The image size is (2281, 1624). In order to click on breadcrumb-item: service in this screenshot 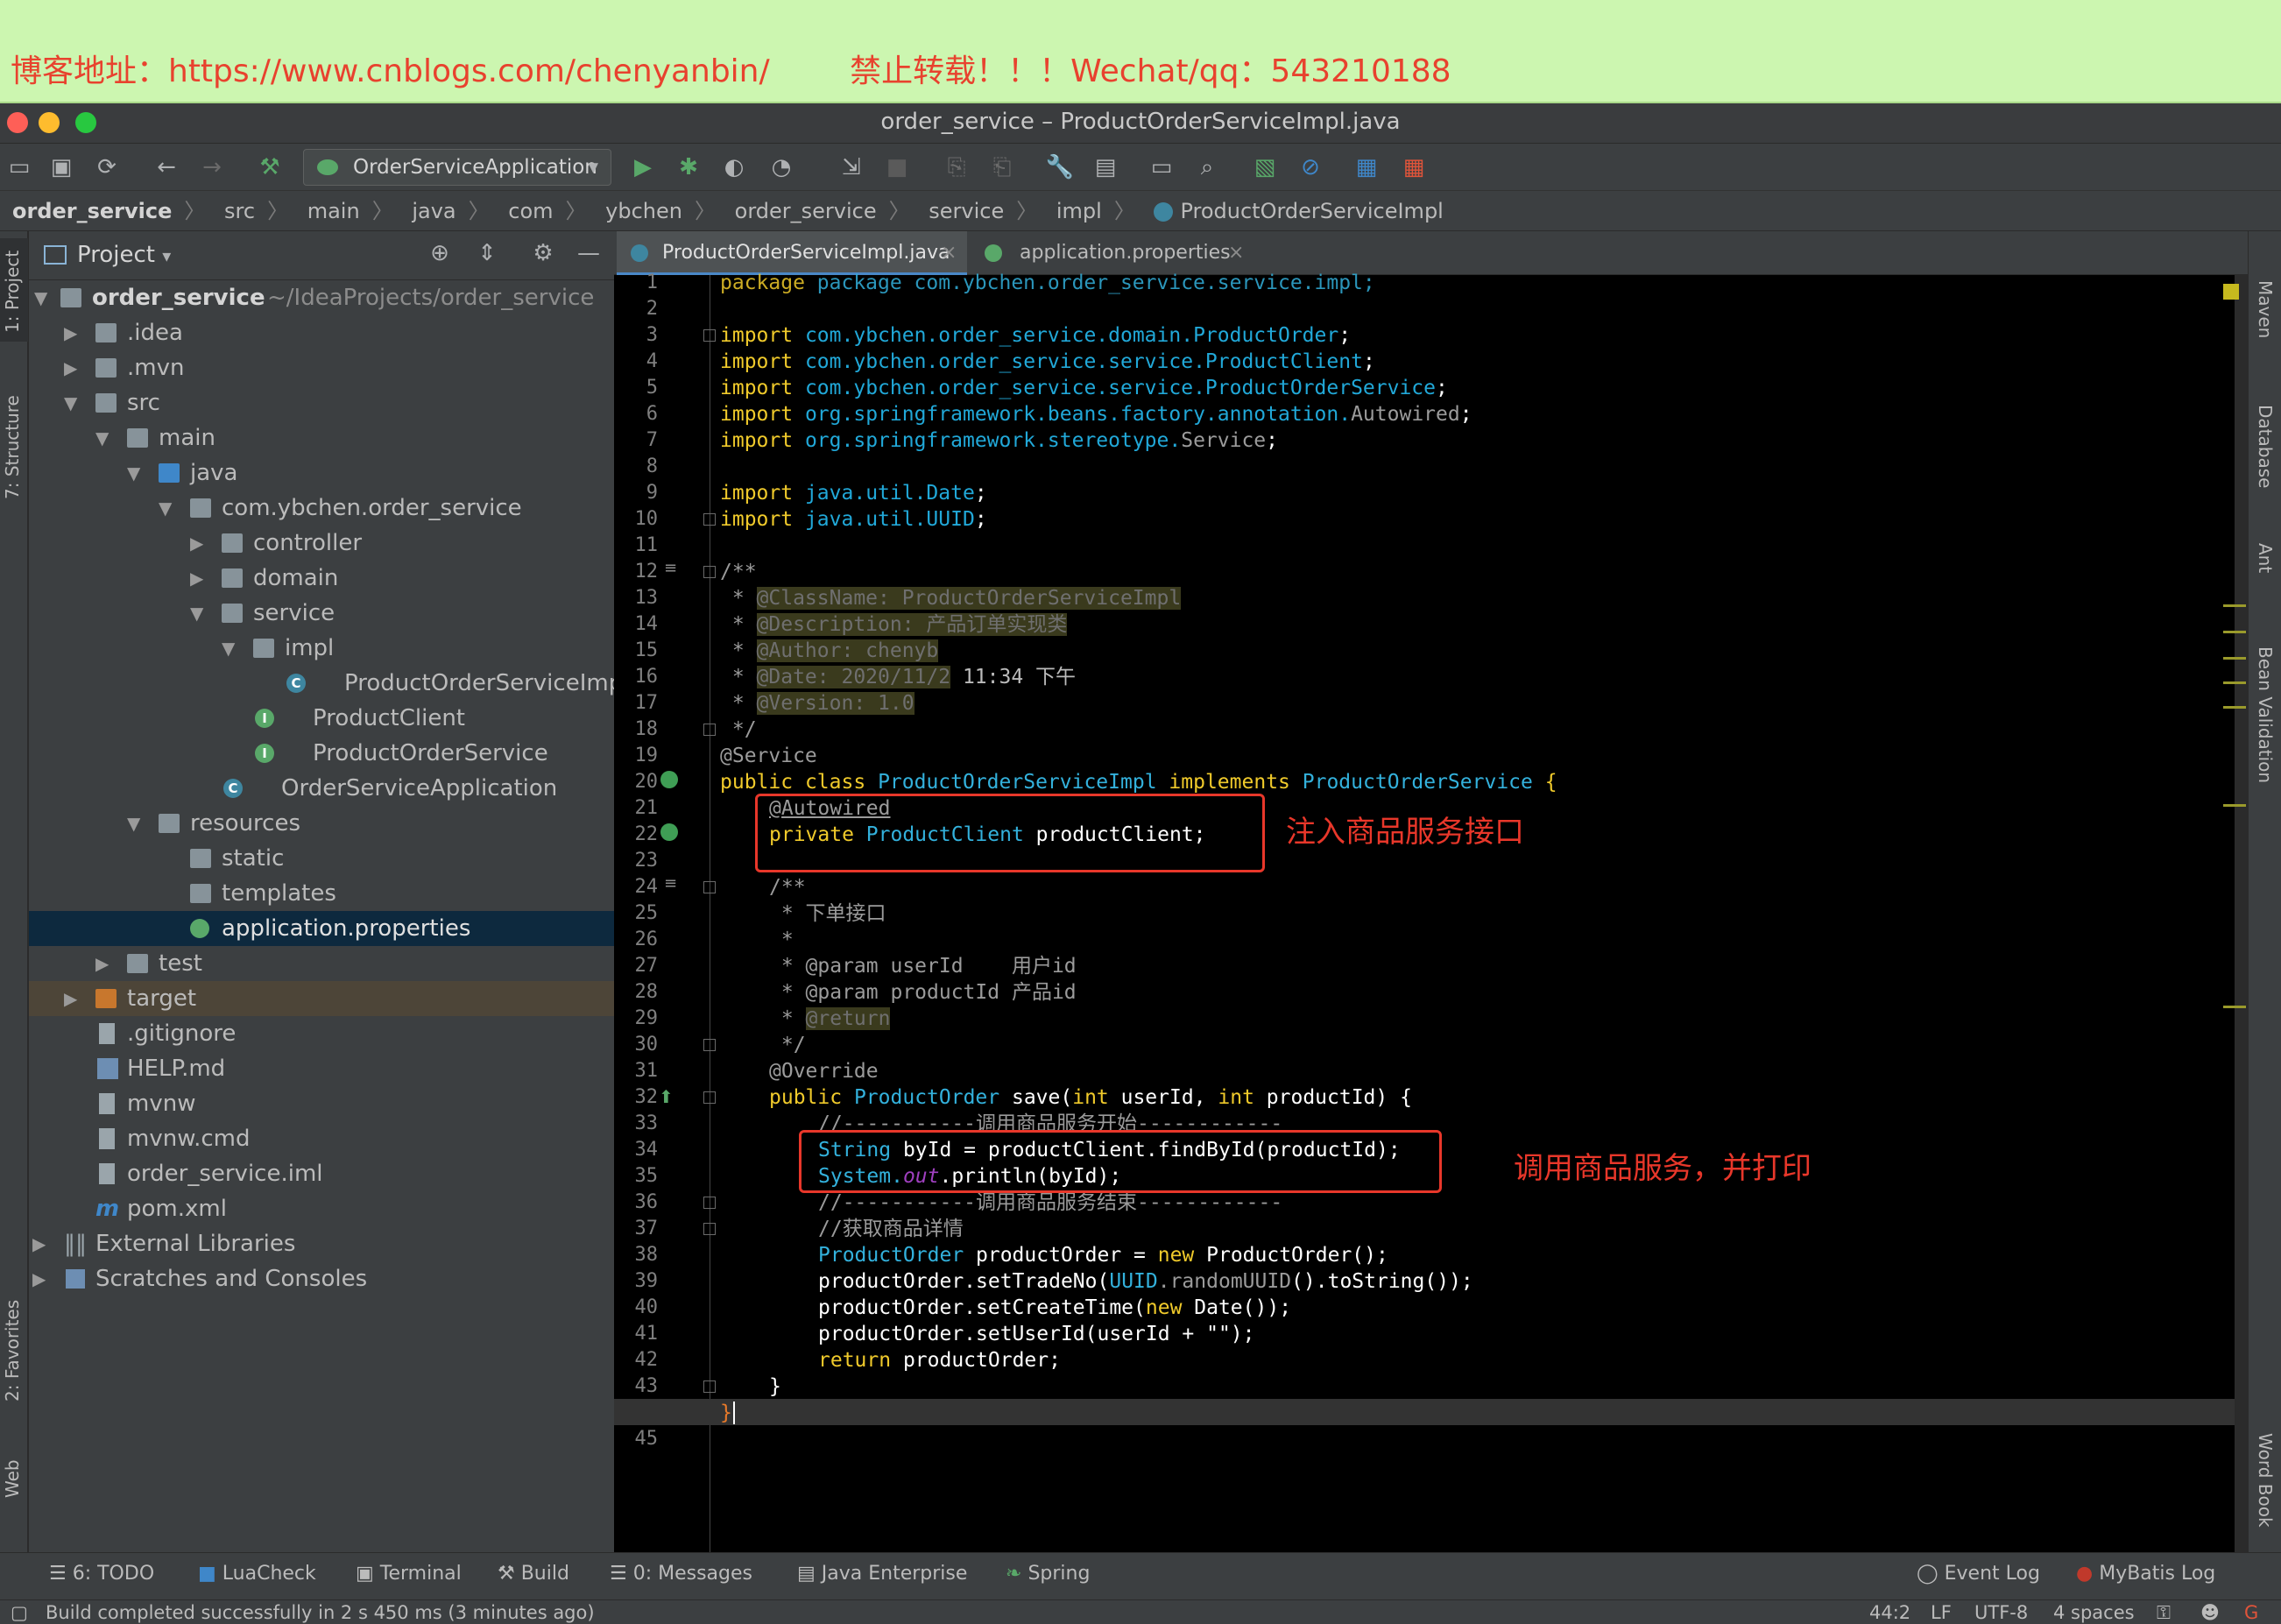, I will do `click(966, 211)`.